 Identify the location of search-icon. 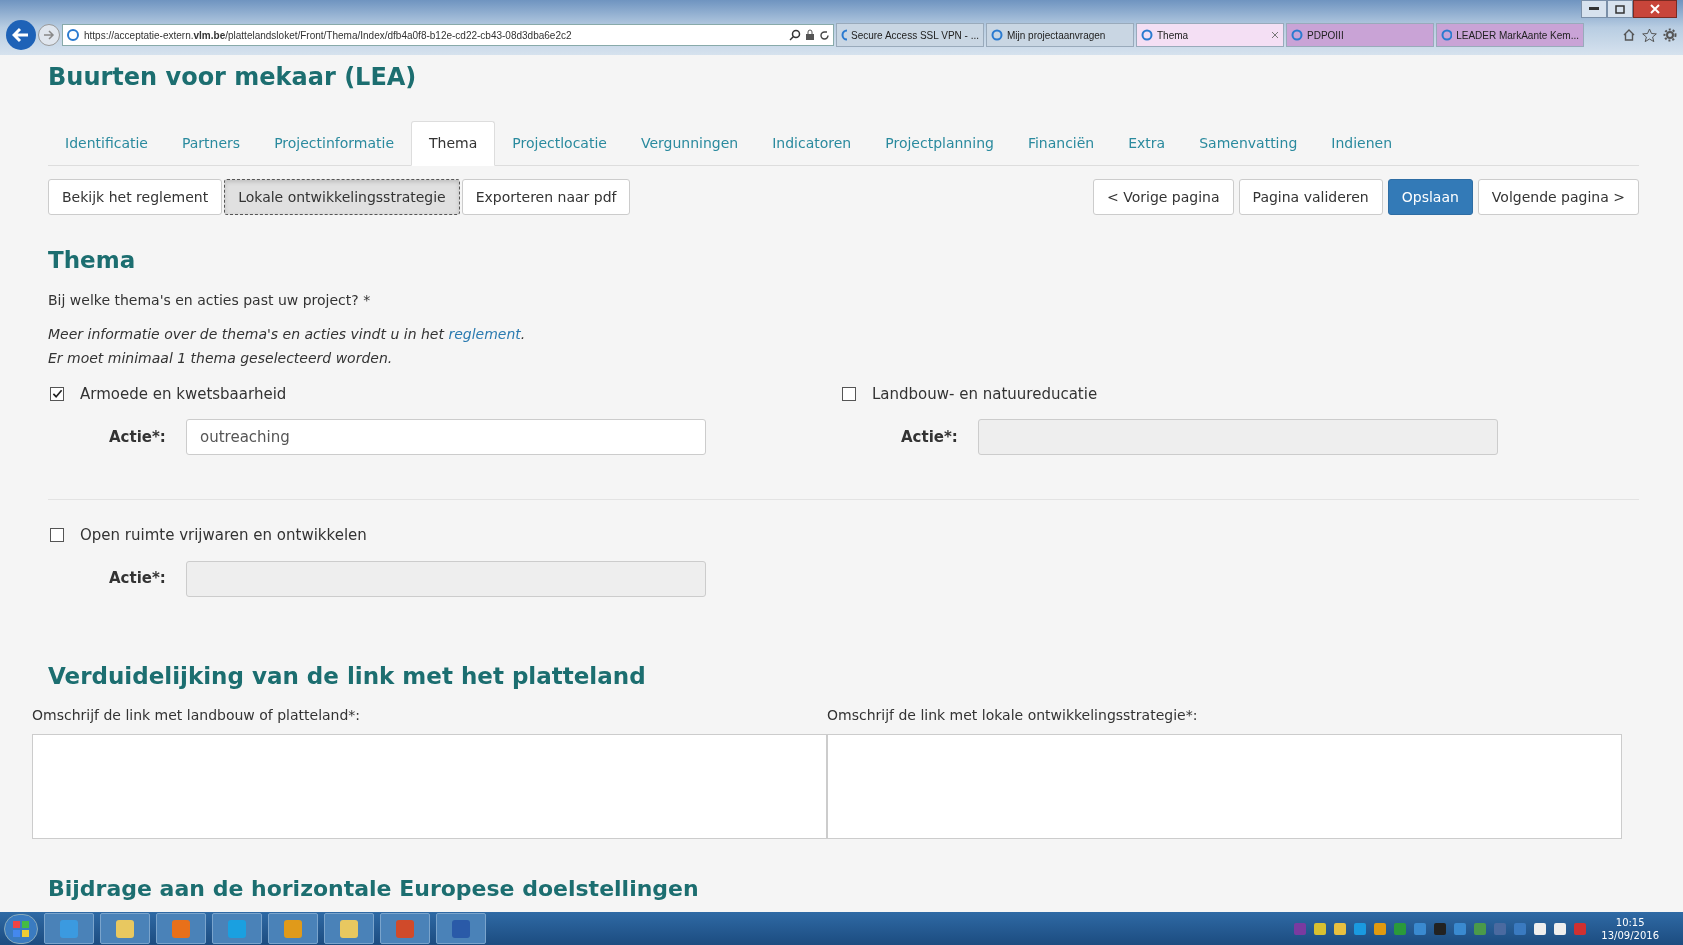
(795, 35).